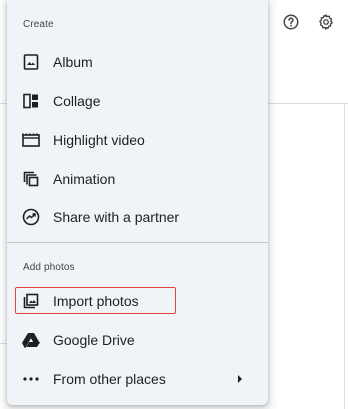 The image size is (348, 409). I want to click on menu-item-share-with-partner: Share with a partner, so click(137, 217).